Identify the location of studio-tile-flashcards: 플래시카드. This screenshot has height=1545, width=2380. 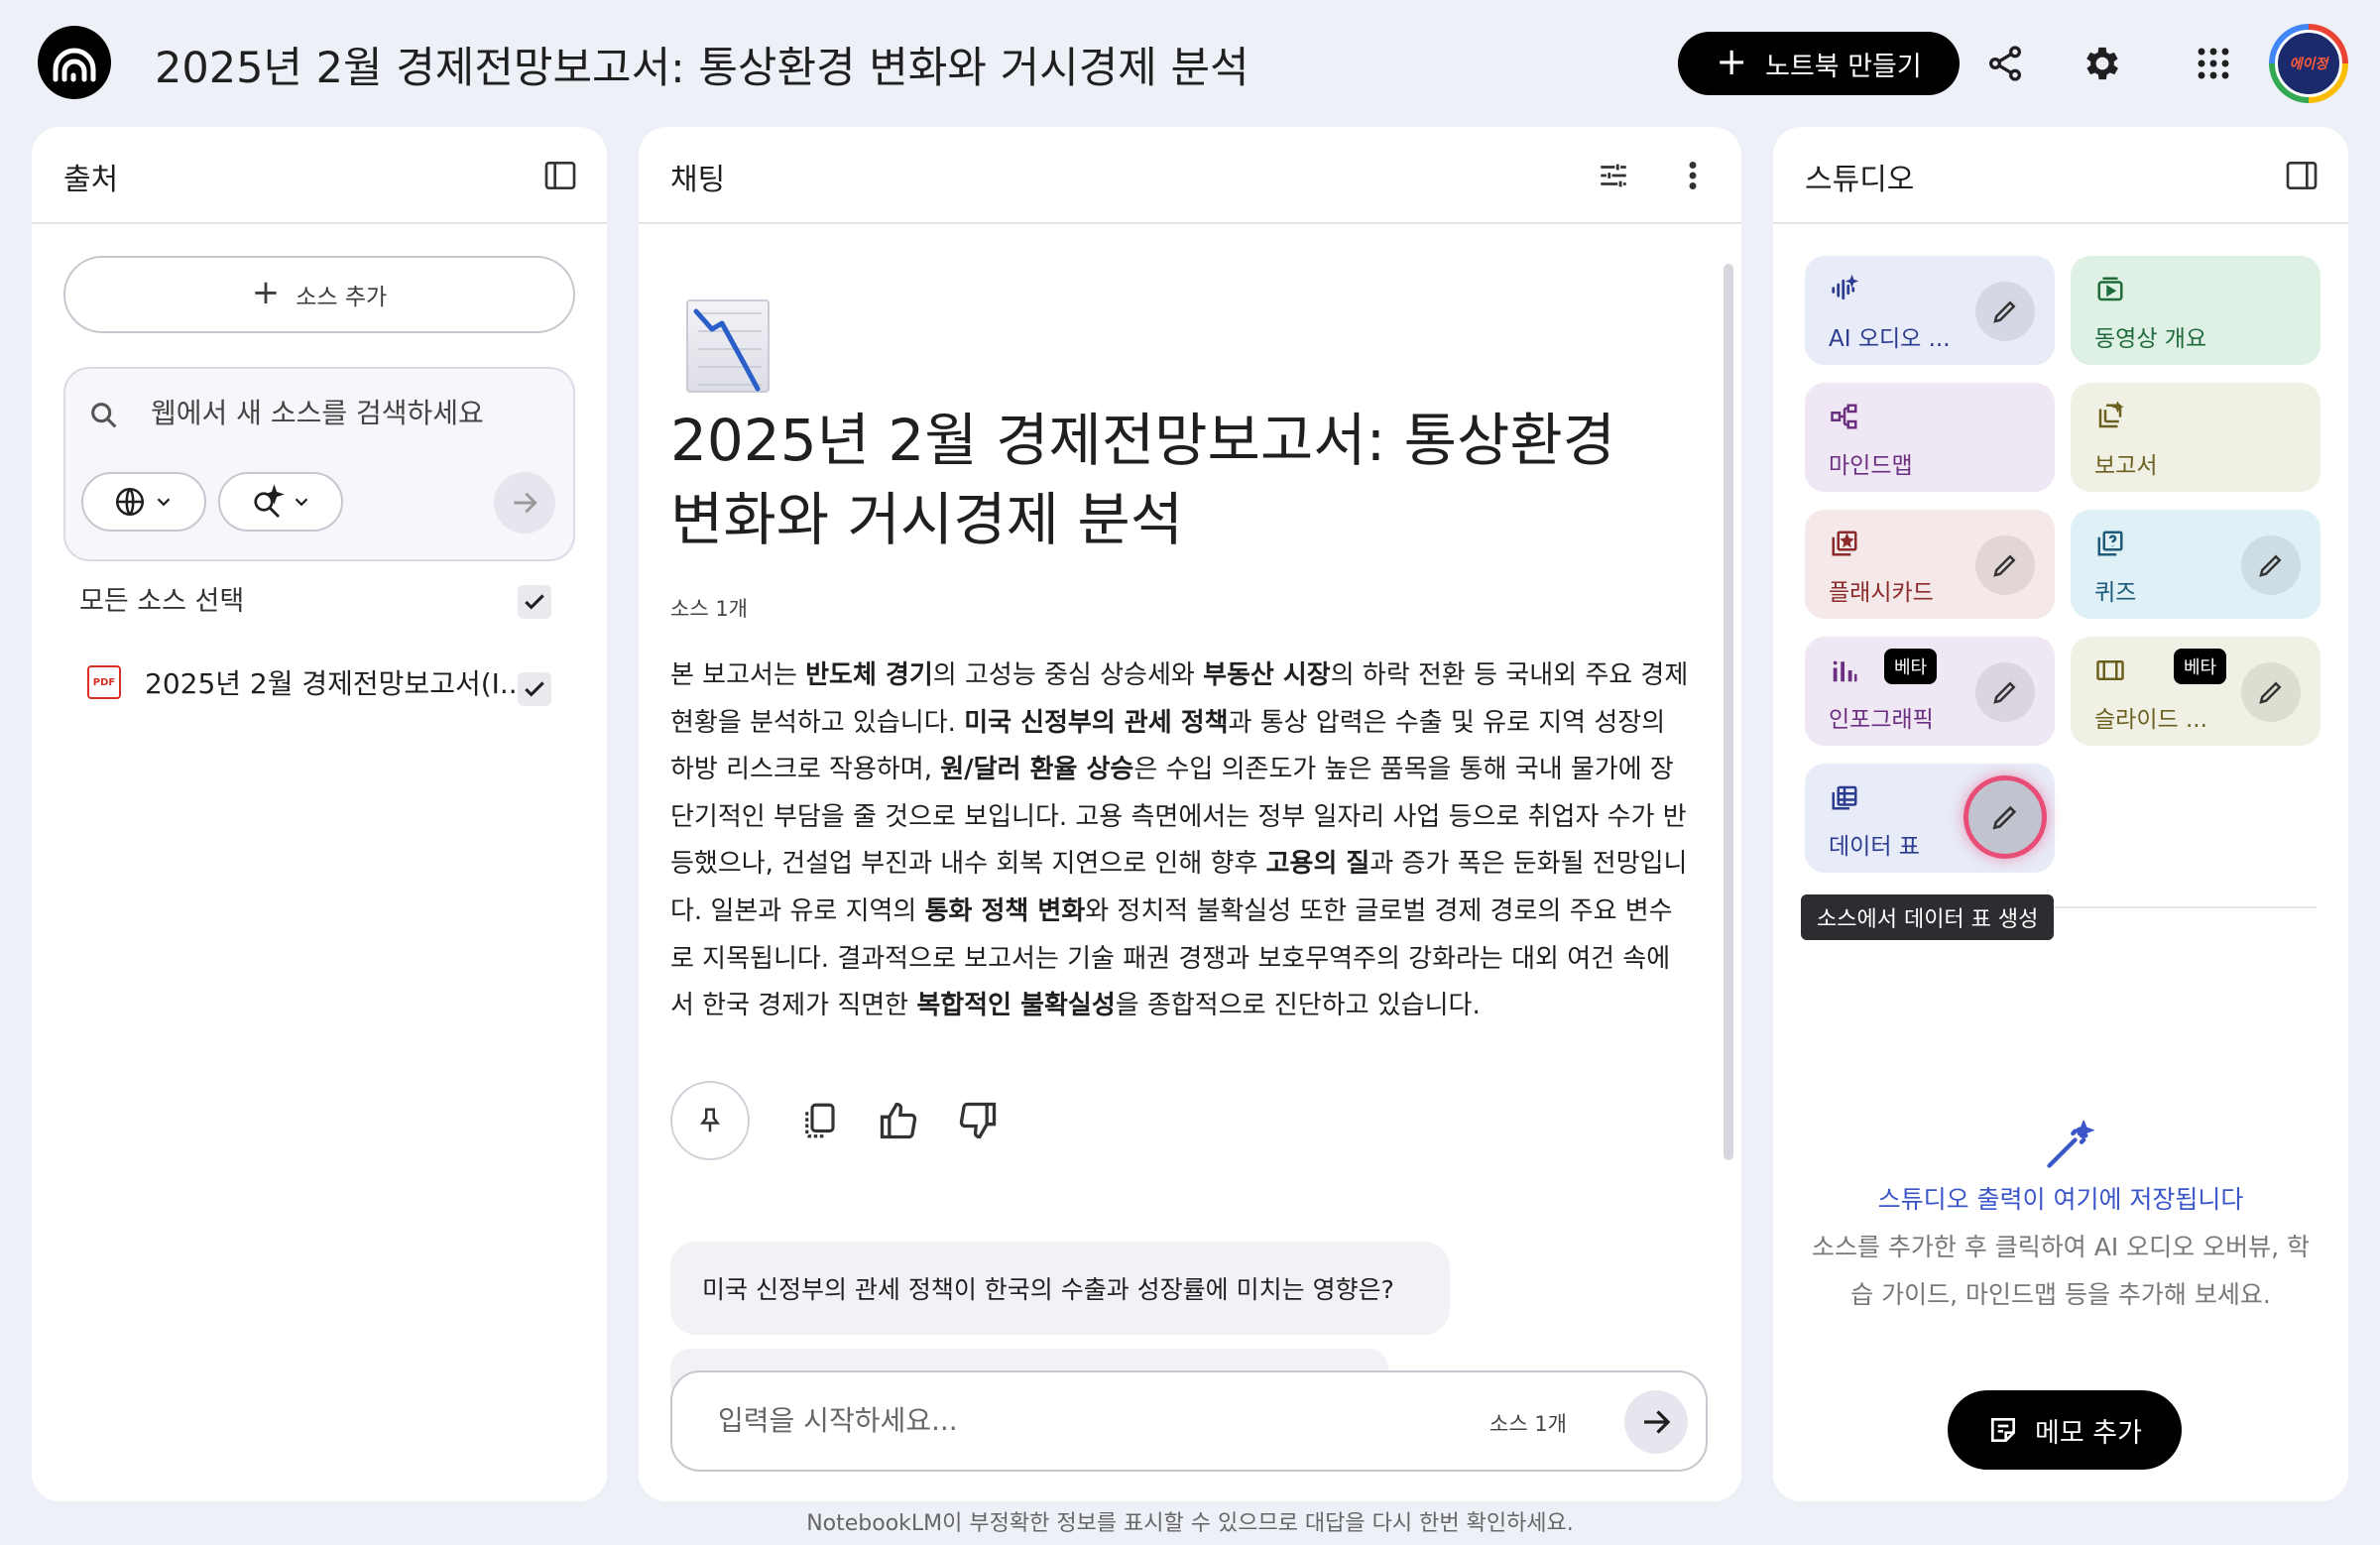
(1930, 564).